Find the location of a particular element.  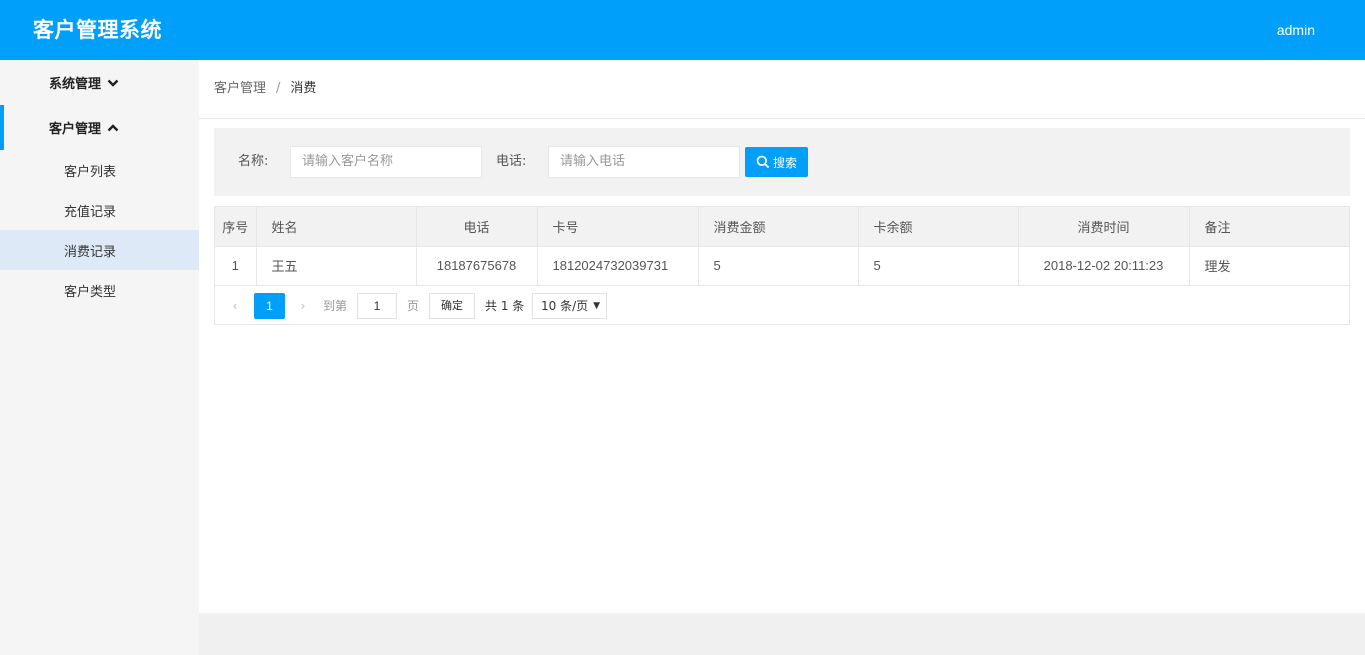

search-bar: 名称: 请输入客户名称 电话: 请输入电话 搜索 is located at coordinates (782, 162).